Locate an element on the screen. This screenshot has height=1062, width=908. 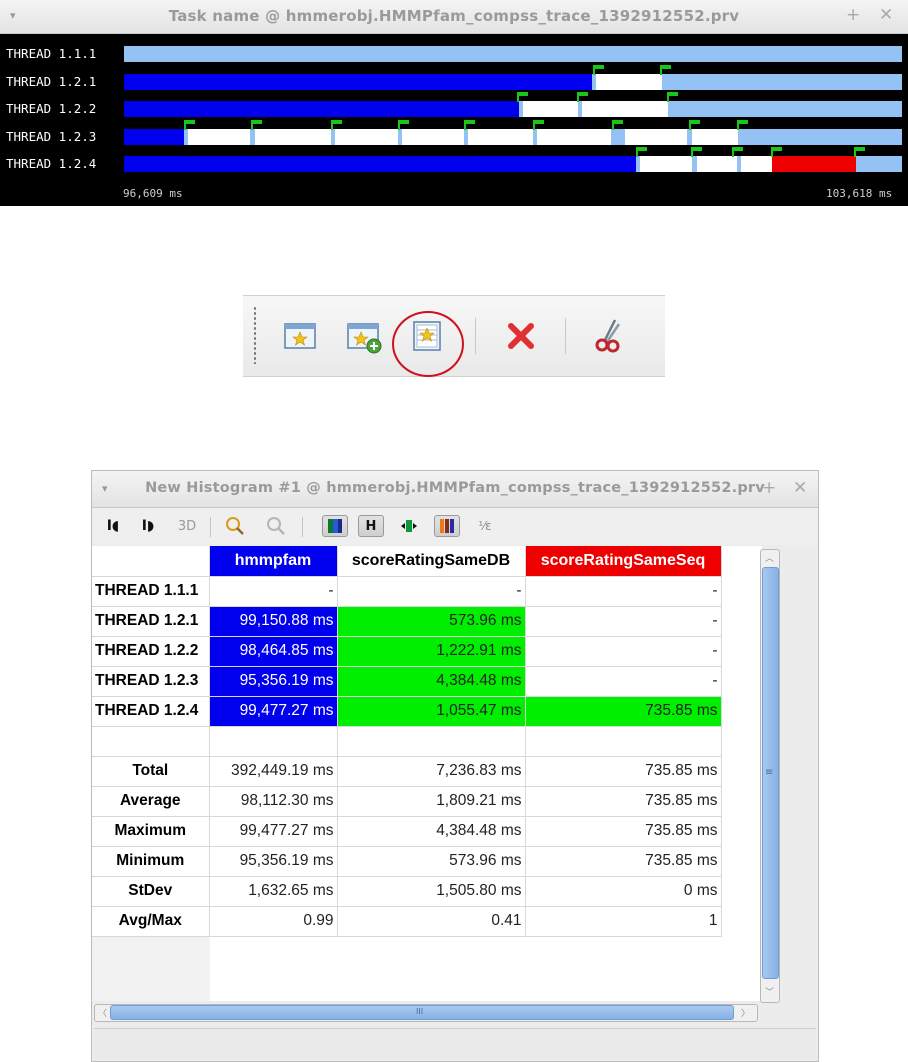
value-cell: 98,464.85 ms is located at coordinates (273, 651).